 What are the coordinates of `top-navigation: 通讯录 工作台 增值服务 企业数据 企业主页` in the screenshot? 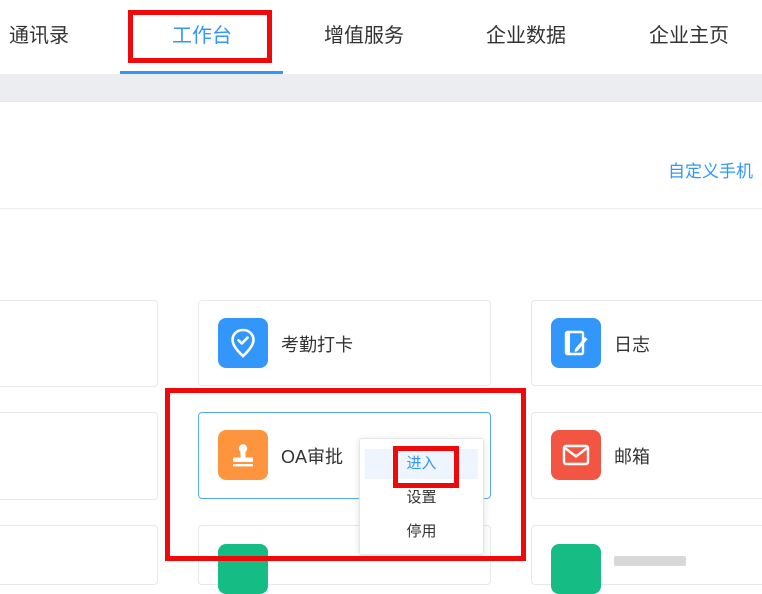 It's located at (381, 37).